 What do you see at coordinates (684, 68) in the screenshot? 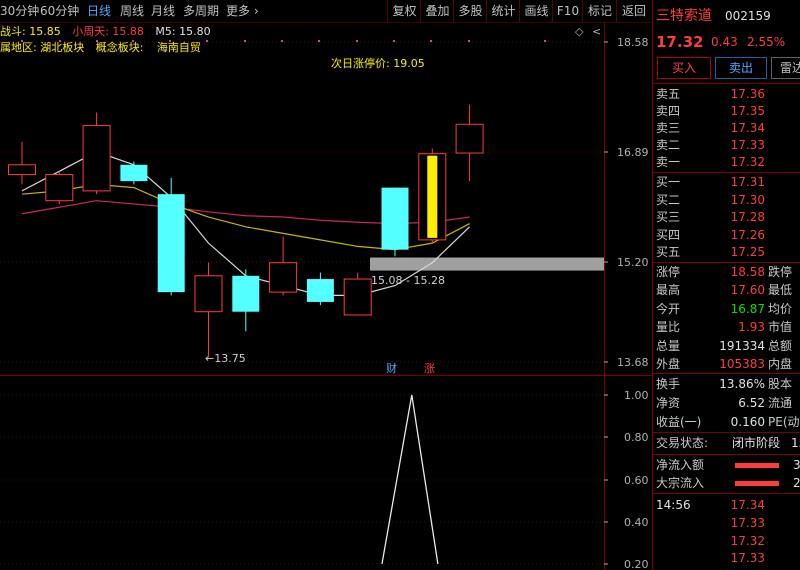
I see `buy-button: 买入` at bounding box center [684, 68].